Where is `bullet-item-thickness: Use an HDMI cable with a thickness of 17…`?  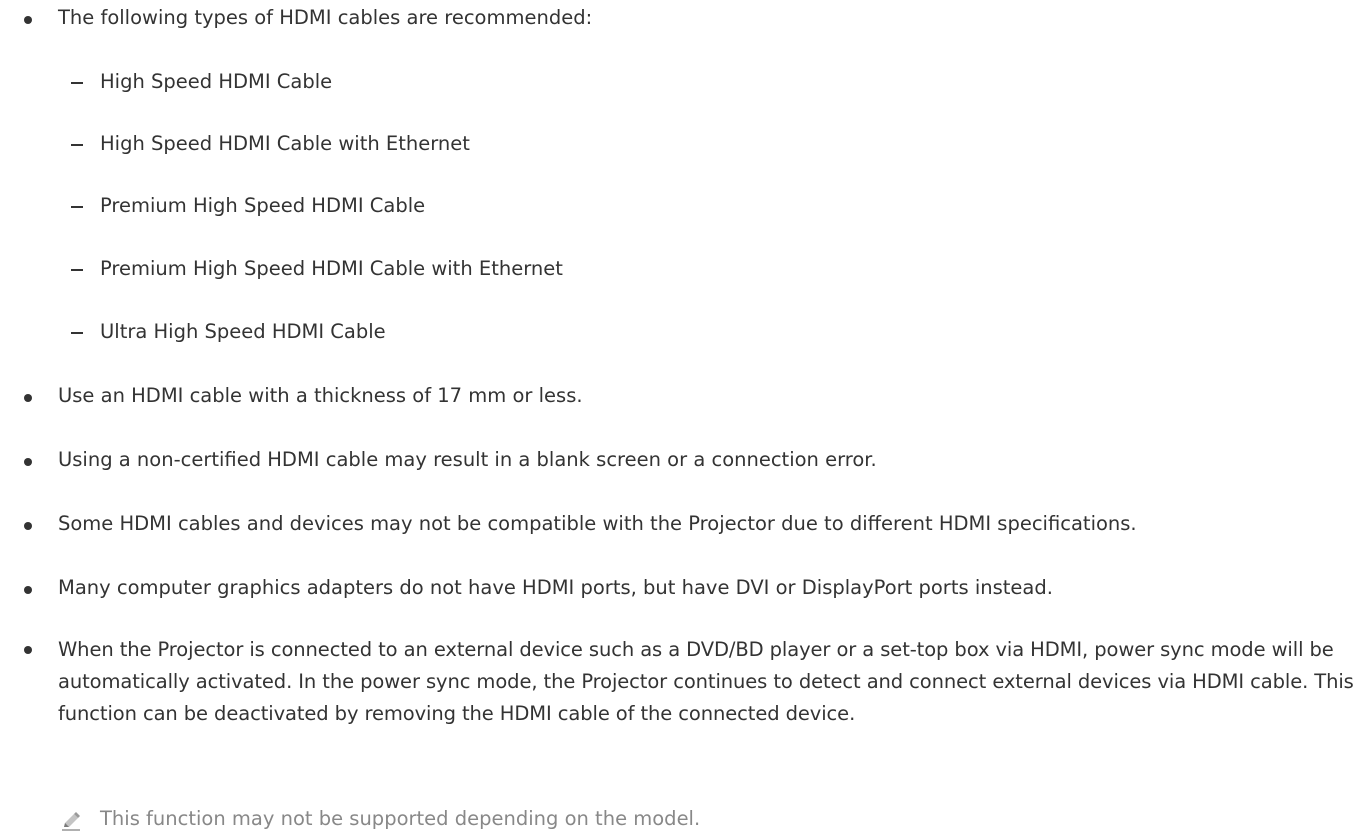
bullet-item-thickness: Use an HDMI cable with a thickness of 17… is located at coordinates (683, 396).